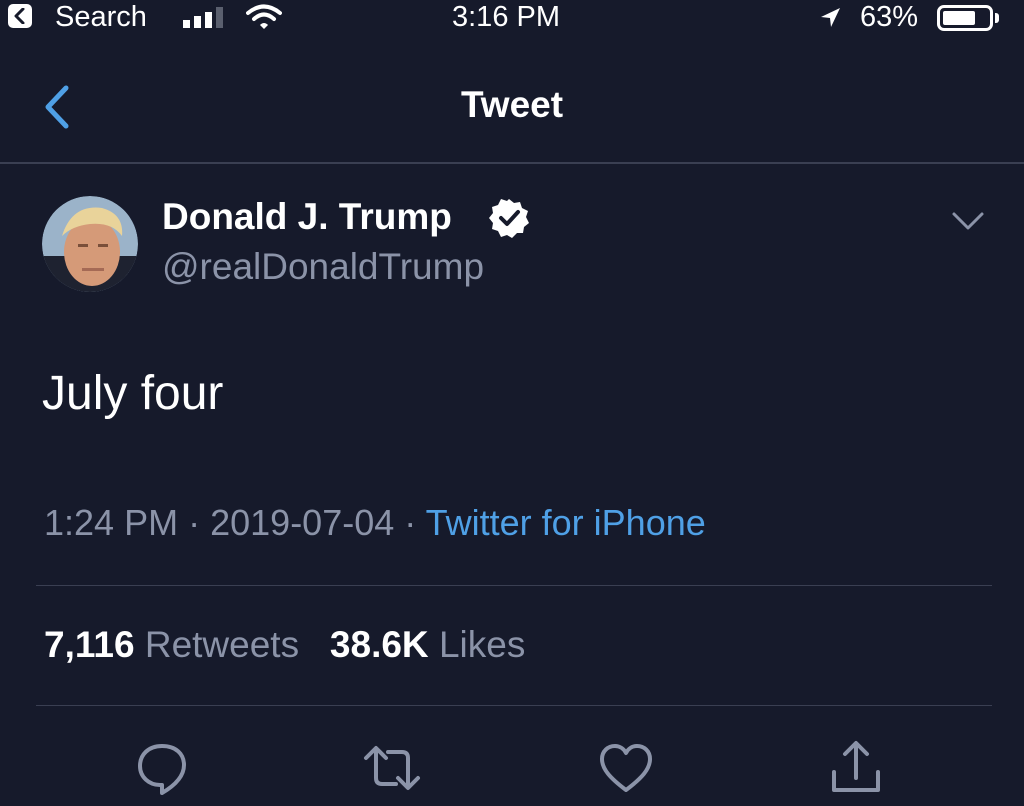 This screenshot has width=1024, height=806. Describe the element at coordinates (889, 17) in the screenshot. I see `battery-percent: 63%` at that location.